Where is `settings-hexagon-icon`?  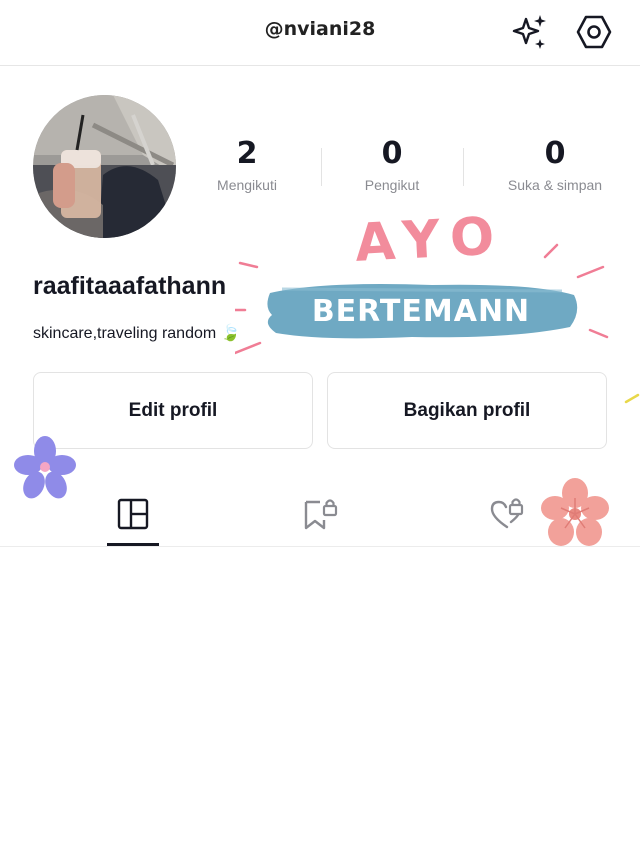 settings-hexagon-icon is located at coordinates (594, 32).